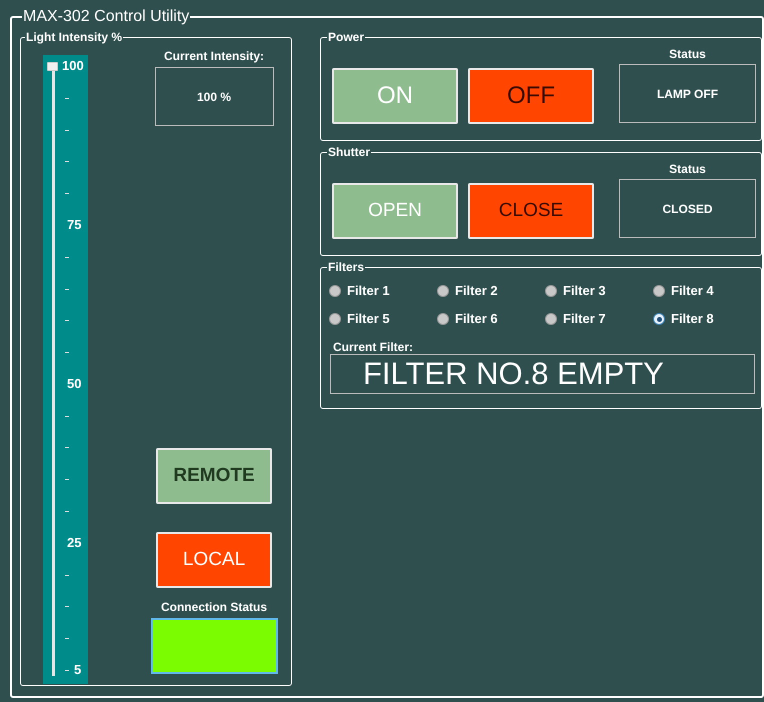 Image resolution: width=764 pixels, height=702 pixels. What do you see at coordinates (214, 476) in the screenshot?
I see `mode-button: REMOTE` at bounding box center [214, 476].